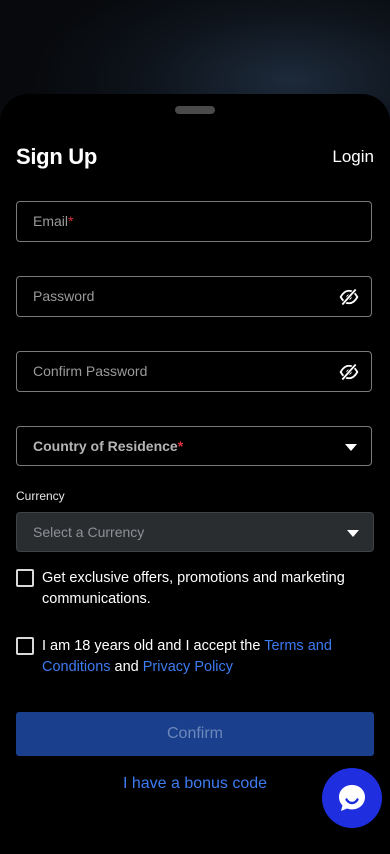 The height and width of the screenshot is (854, 390). Describe the element at coordinates (153, 646) in the screenshot. I see `age-text: I am 18 years old and I accept the` at that location.